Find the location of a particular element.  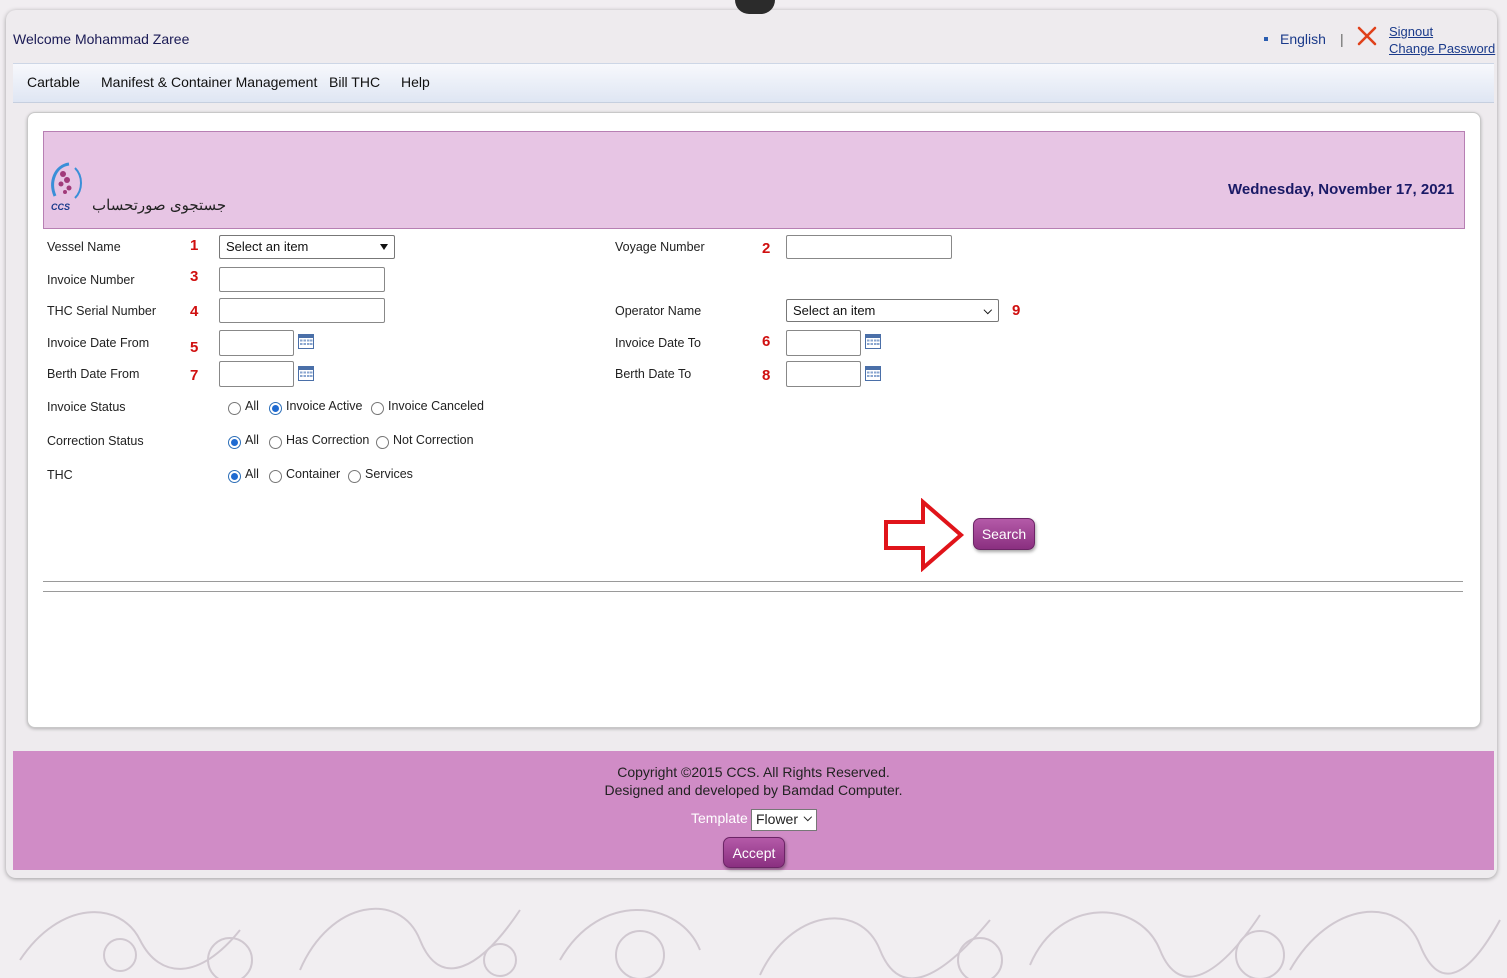

operator-name-label: Operator Name is located at coordinates (658, 311).